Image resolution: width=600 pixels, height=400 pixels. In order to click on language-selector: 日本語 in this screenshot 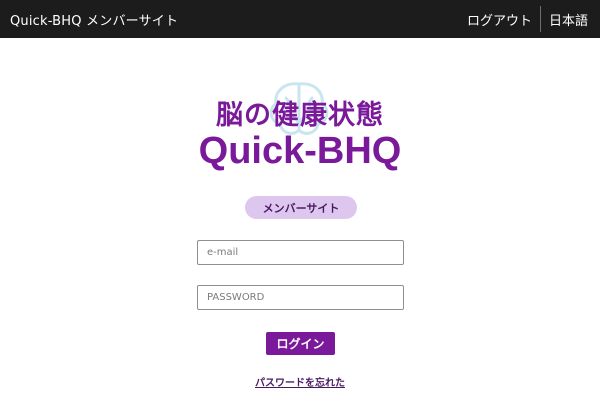, I will do `click(570, 19)`.